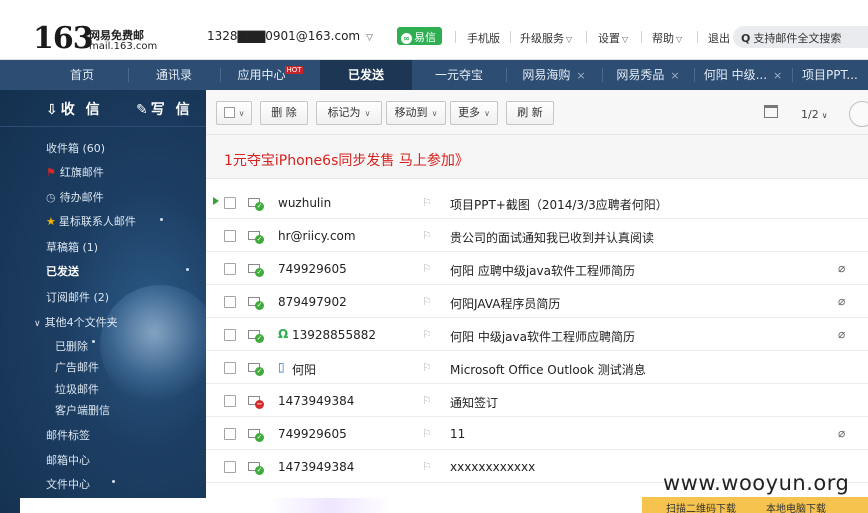  Describe the element at coordinates (63, 38) in the screenshot. I see `logo-number: 163` at that location.